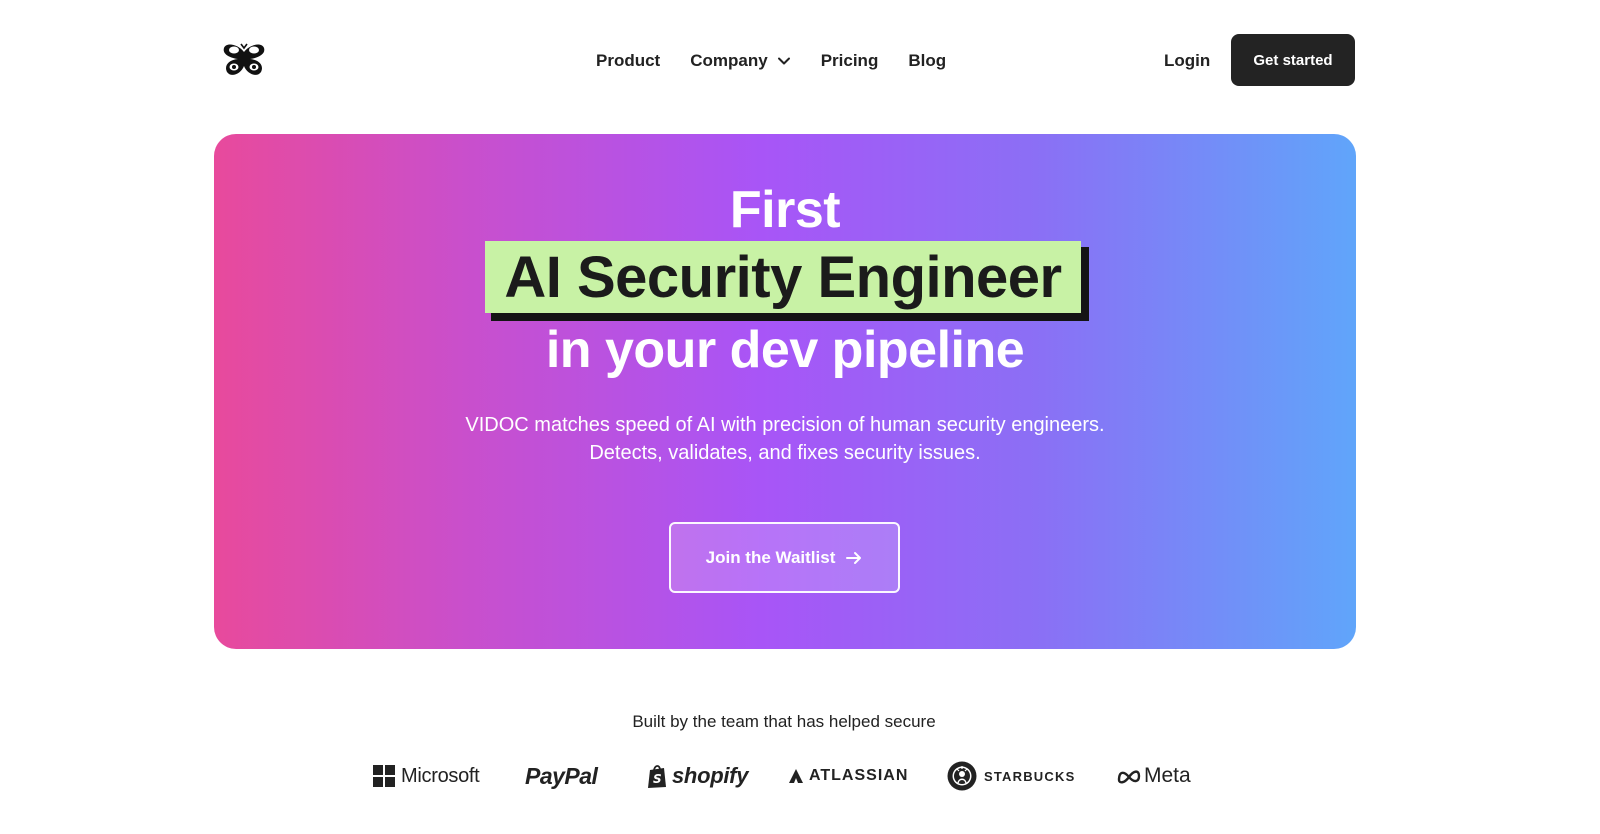 The height and width of the screenshot is (834, 1600). What do you see at coordinates (657, 779) in the screenshot?
I see `svg-text: S` at bounding box center [657, 779].